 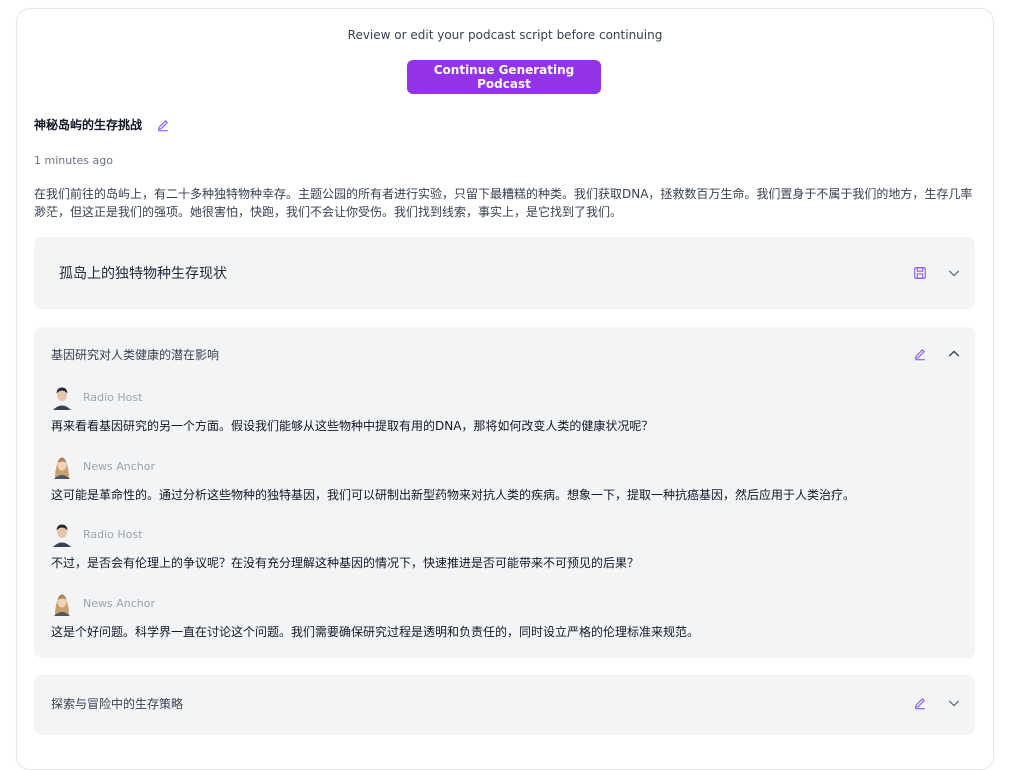 What do you see at coordinates (135, 354) in the screenshot?
I see `section-title: 基因研究对人类健康的潜在影响` at bounding box center [135, 354].